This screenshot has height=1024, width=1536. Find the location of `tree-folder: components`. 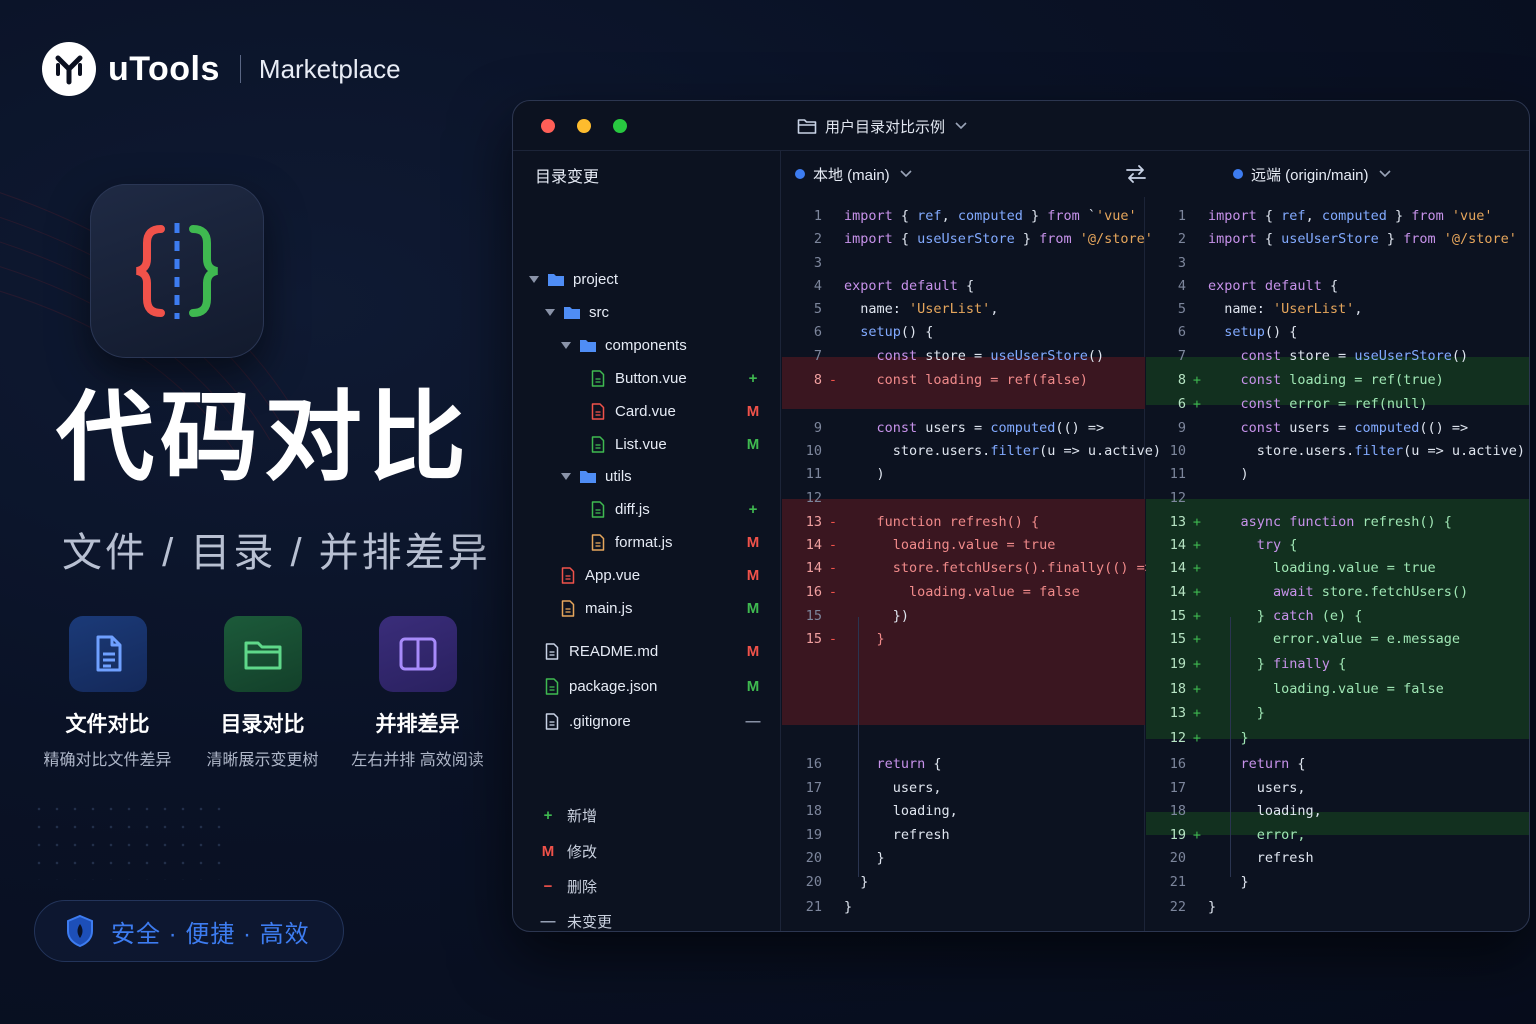

tree-folder: components is located at coordinates (647, 345).